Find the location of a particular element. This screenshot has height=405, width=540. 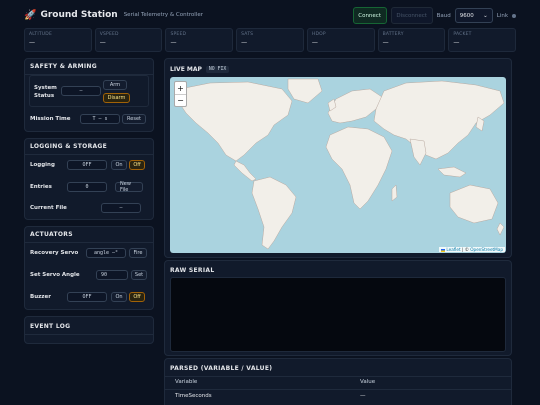

value-cell: — is located at coordinates (363, 396).